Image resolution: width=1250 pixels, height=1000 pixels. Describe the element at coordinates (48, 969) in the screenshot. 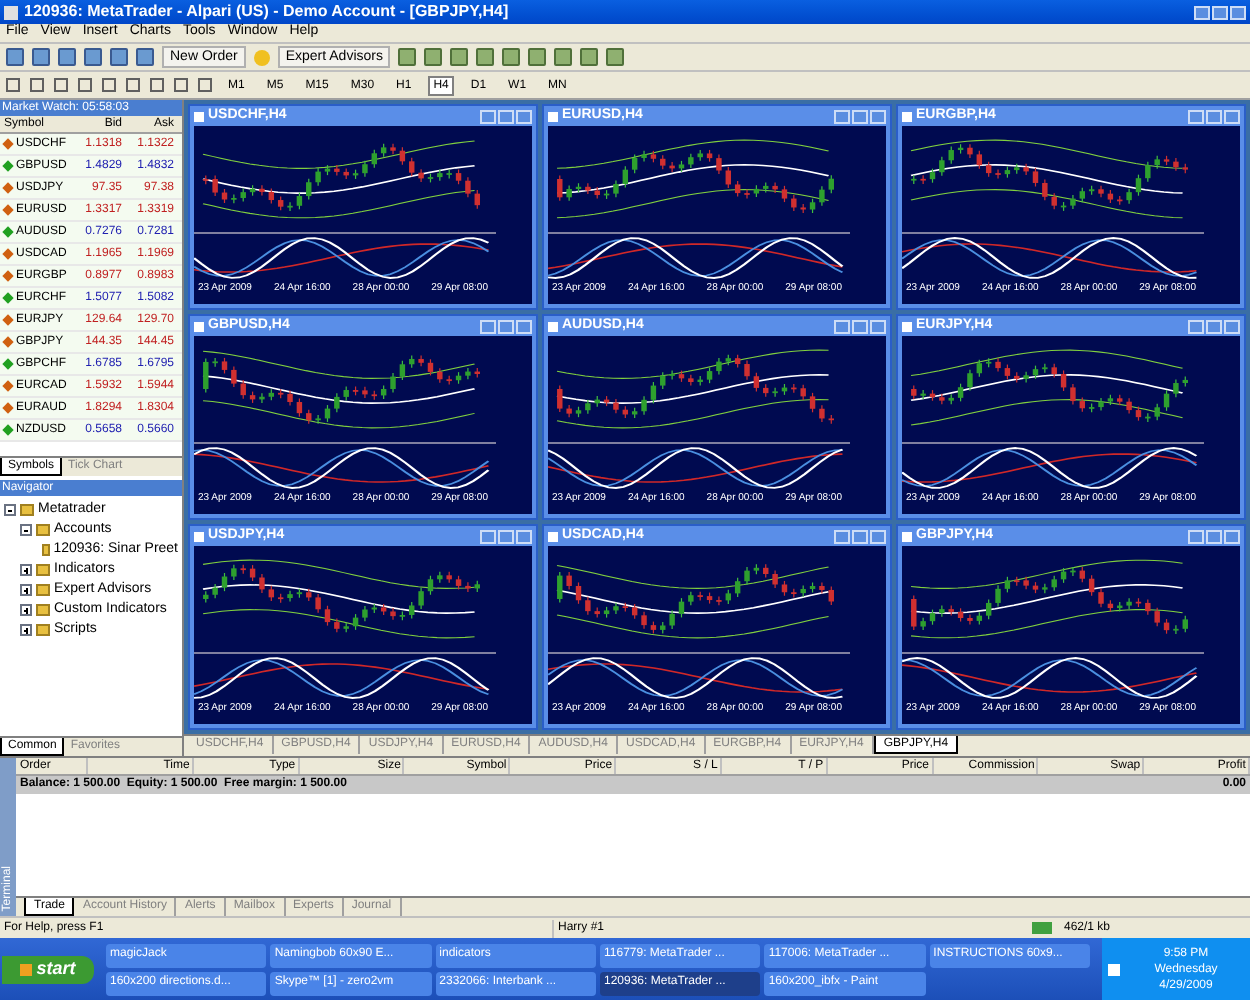

I see `start-button: start` at that location.